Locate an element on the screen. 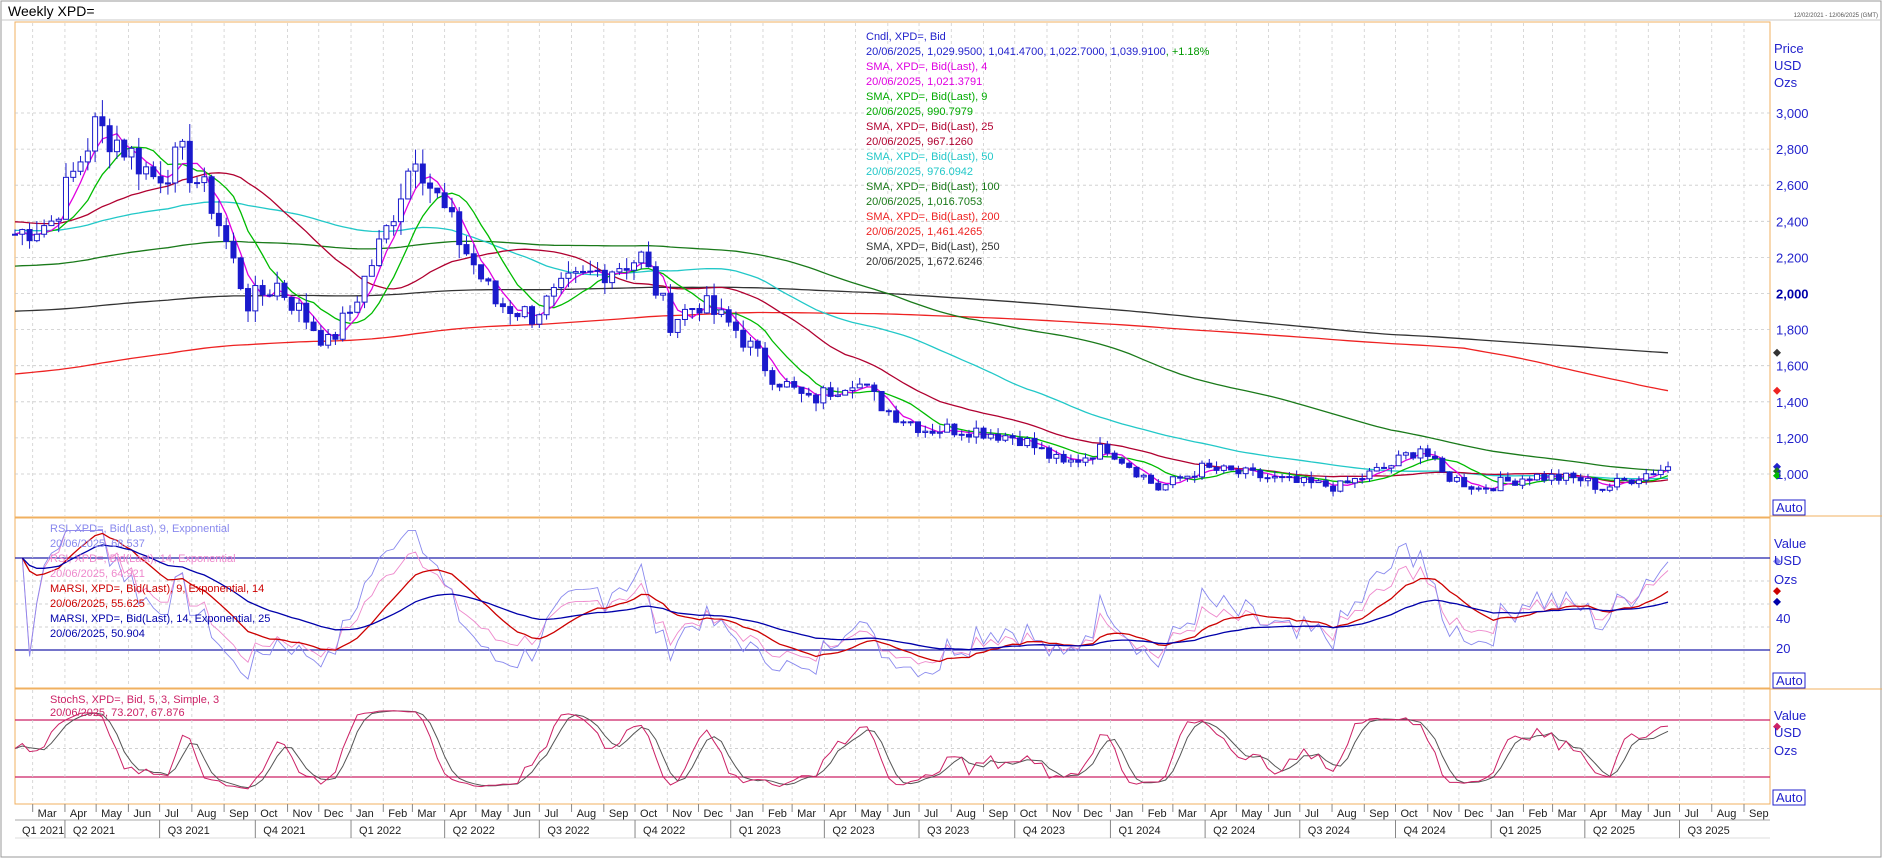 Image resolution: width=1882 pixels, height=858 pixels. month-label: May is located at coordinates (871, 814).